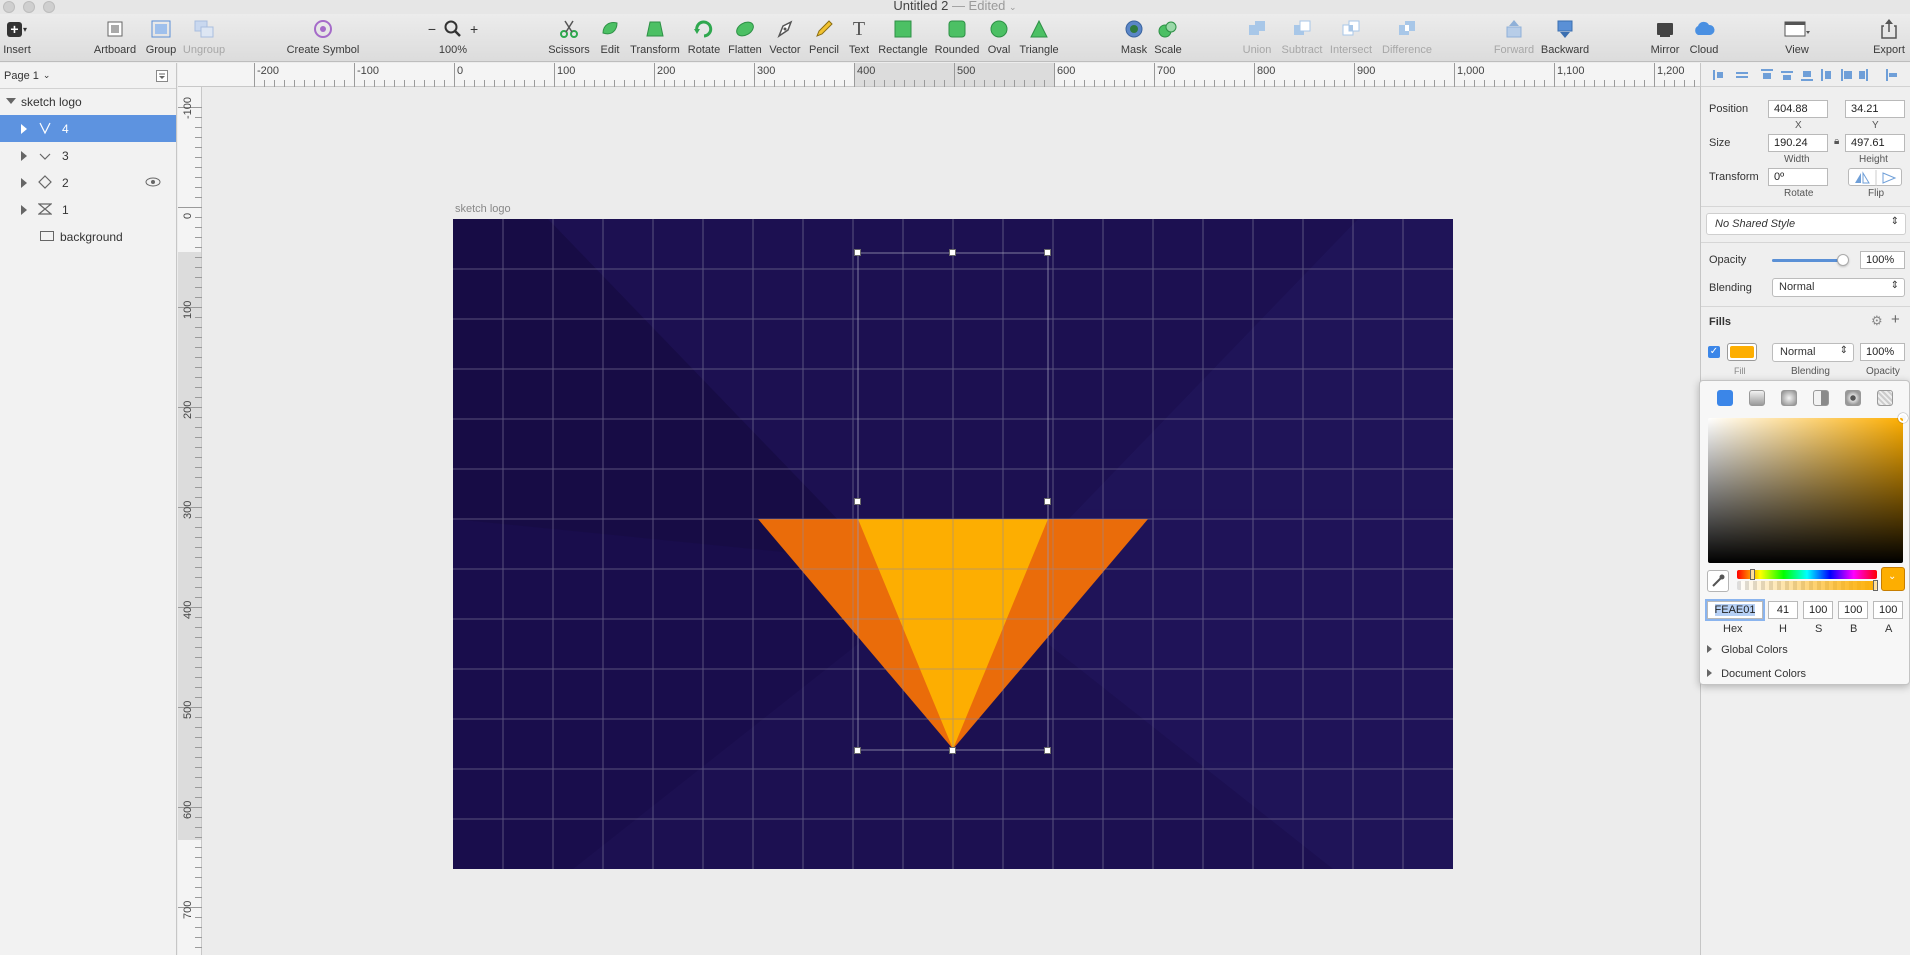  Describe the element at coordinates (1836, 141) in the screenshot. I see `lock-ratio-icon: 🔒︎` at that location.